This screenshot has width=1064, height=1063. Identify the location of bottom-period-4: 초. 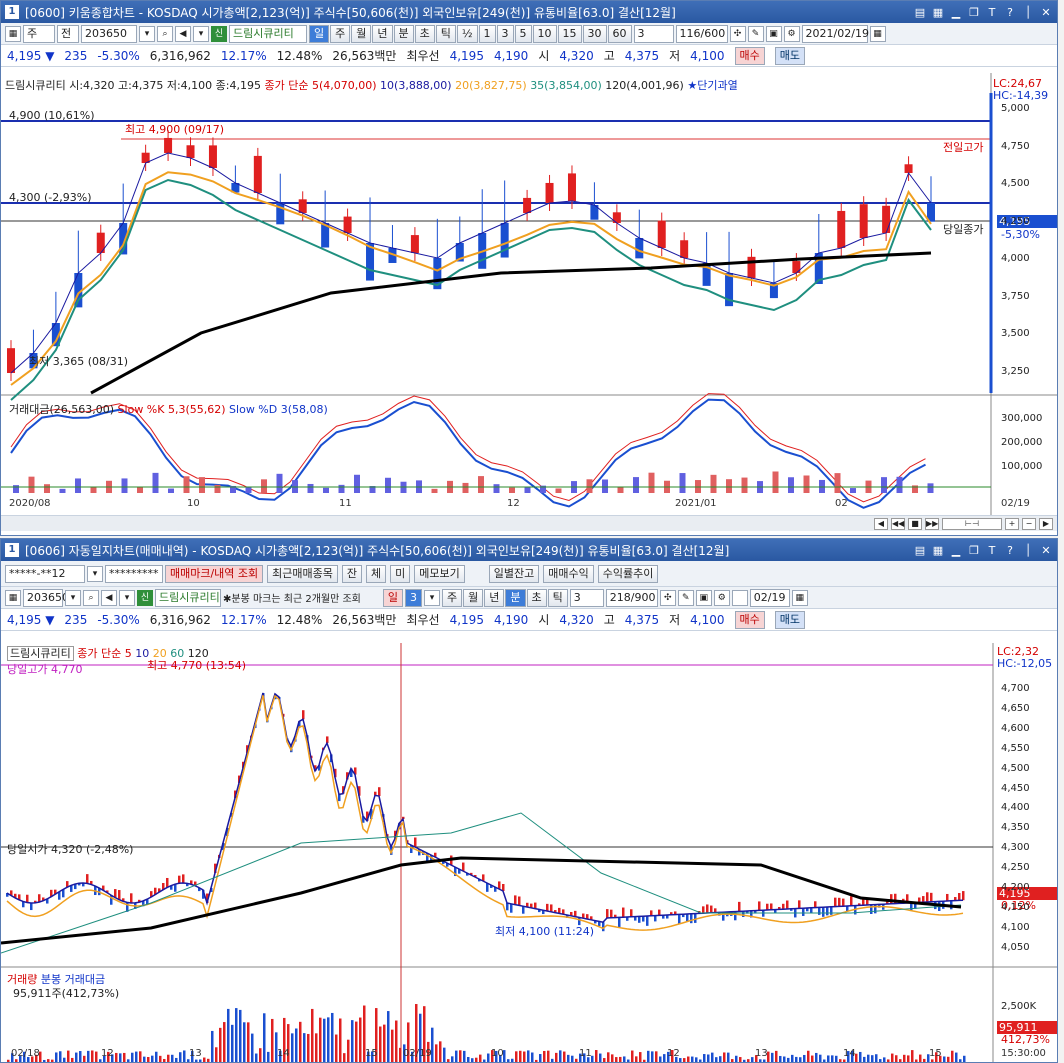
(536, 597).